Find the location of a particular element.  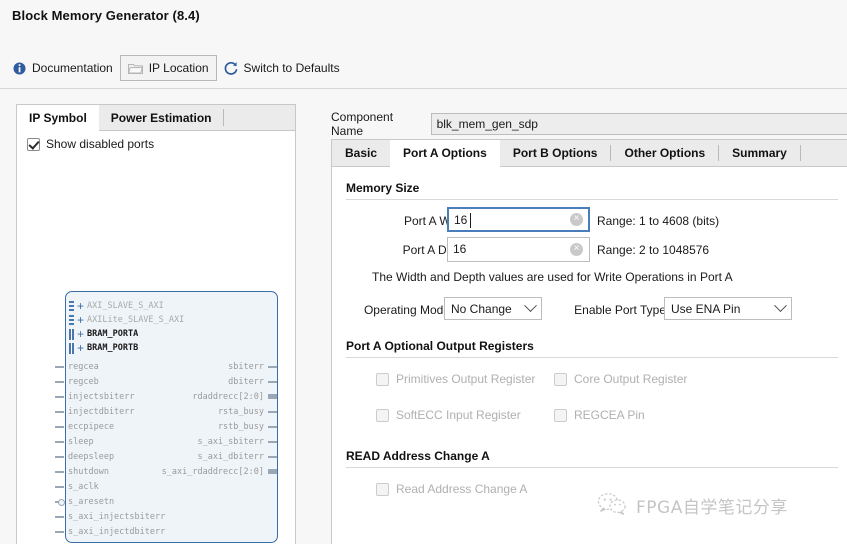

input-pin: injectsbiterr is located at coordinates (95, 396).